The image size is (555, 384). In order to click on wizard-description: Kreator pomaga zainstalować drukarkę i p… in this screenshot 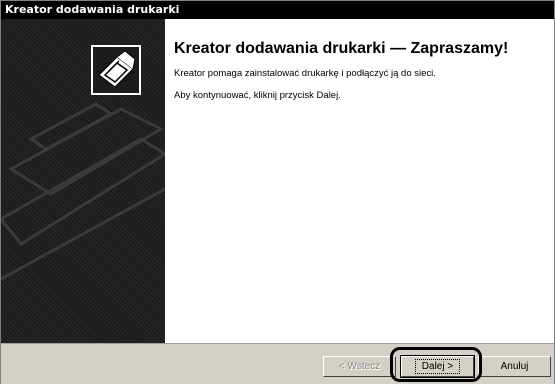, I will do `click(305, 73)`.